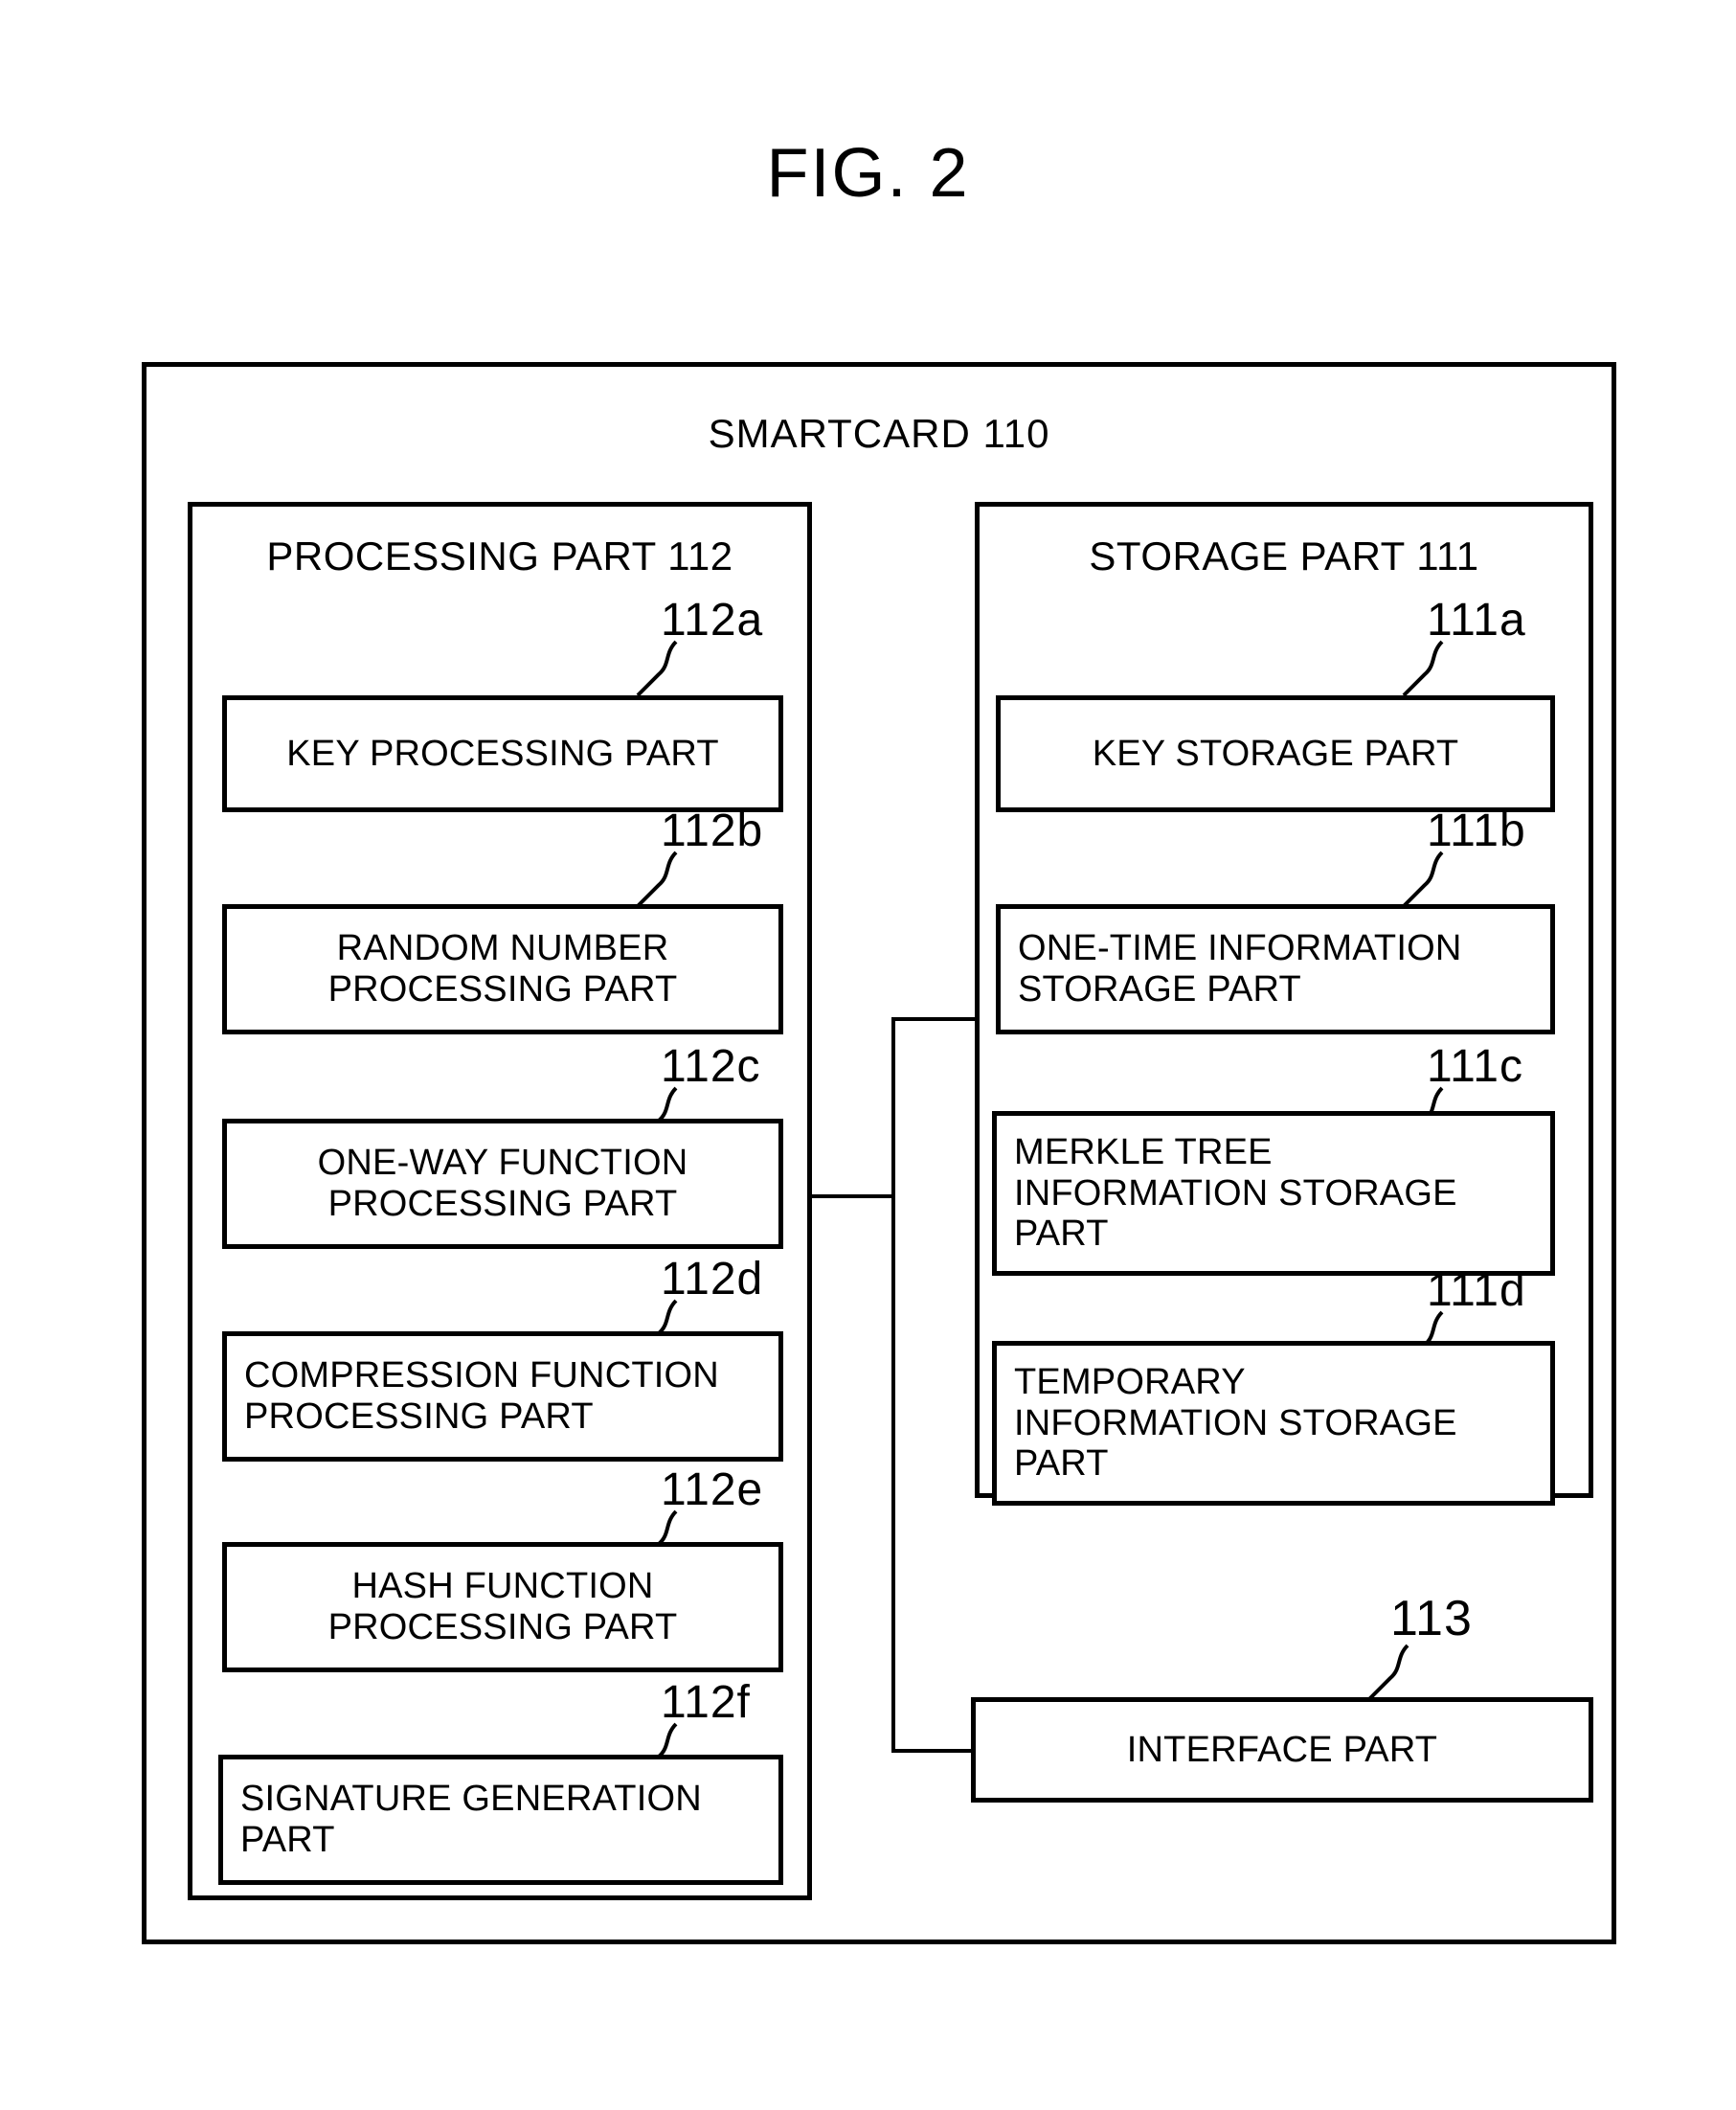 This screenshot has height=2110, width=1736. What do you see at coordinates (712, 1279) in the screenshot?
I see `ref-label-112d: 112d` at bounding box center [712, 1279].